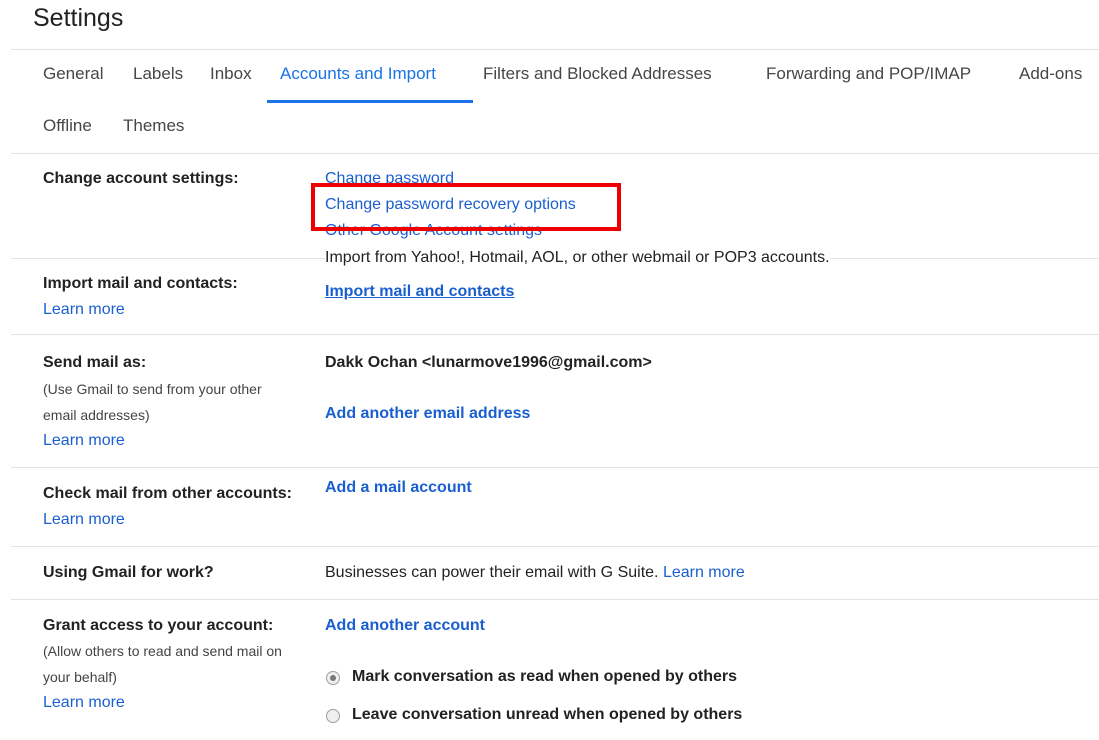 The height and width of the screenshot is (740, 1099). Describe the element at coordinates (84, 520) in the screenshot. I see `check-mail-learn-more-link: Learn more` at that location.